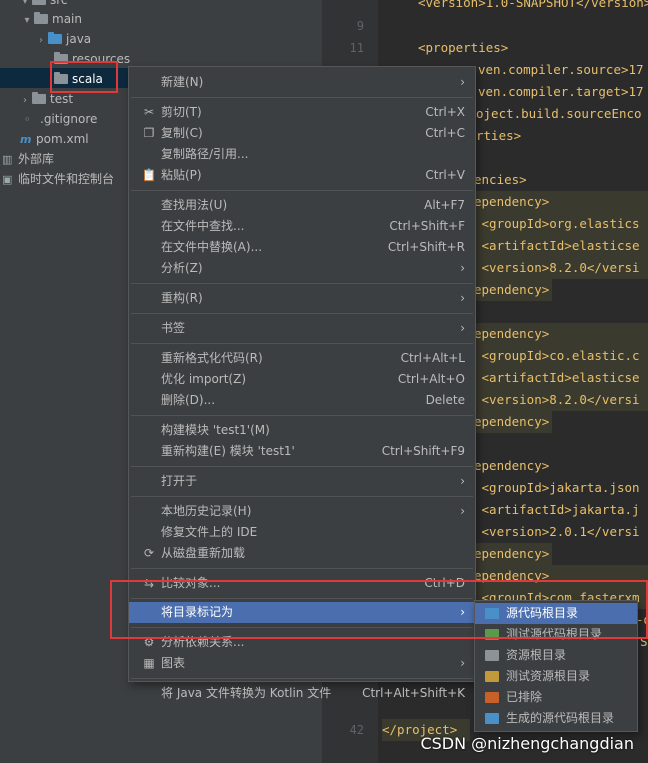 This screenshot has height=763, width=648. I want to click on submenu-item-test-resources-root: 测试资源根目录, so click(556, 676).